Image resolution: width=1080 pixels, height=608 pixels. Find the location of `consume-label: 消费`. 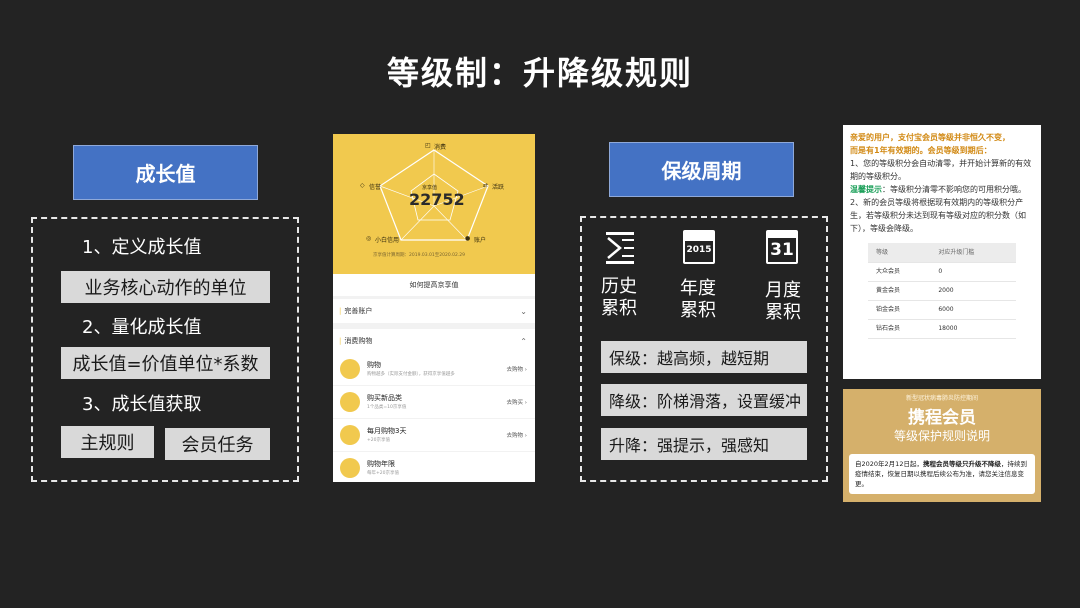

consume-label: 消费 is located at coordinates (440, 147).